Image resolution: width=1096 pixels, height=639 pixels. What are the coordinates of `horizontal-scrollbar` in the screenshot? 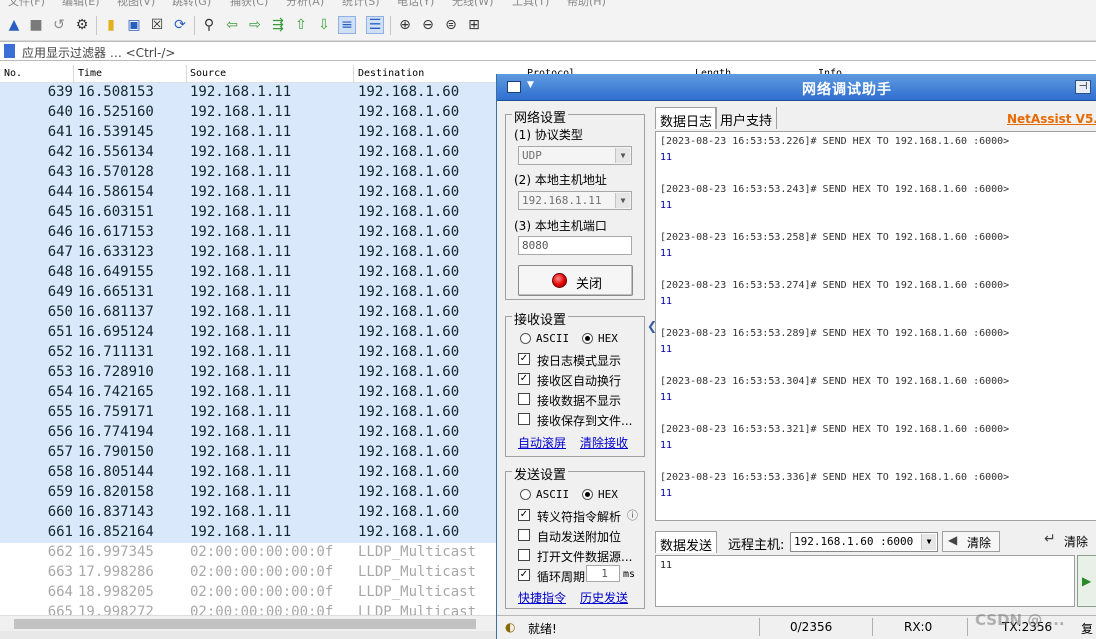 It's located at (248, 623).